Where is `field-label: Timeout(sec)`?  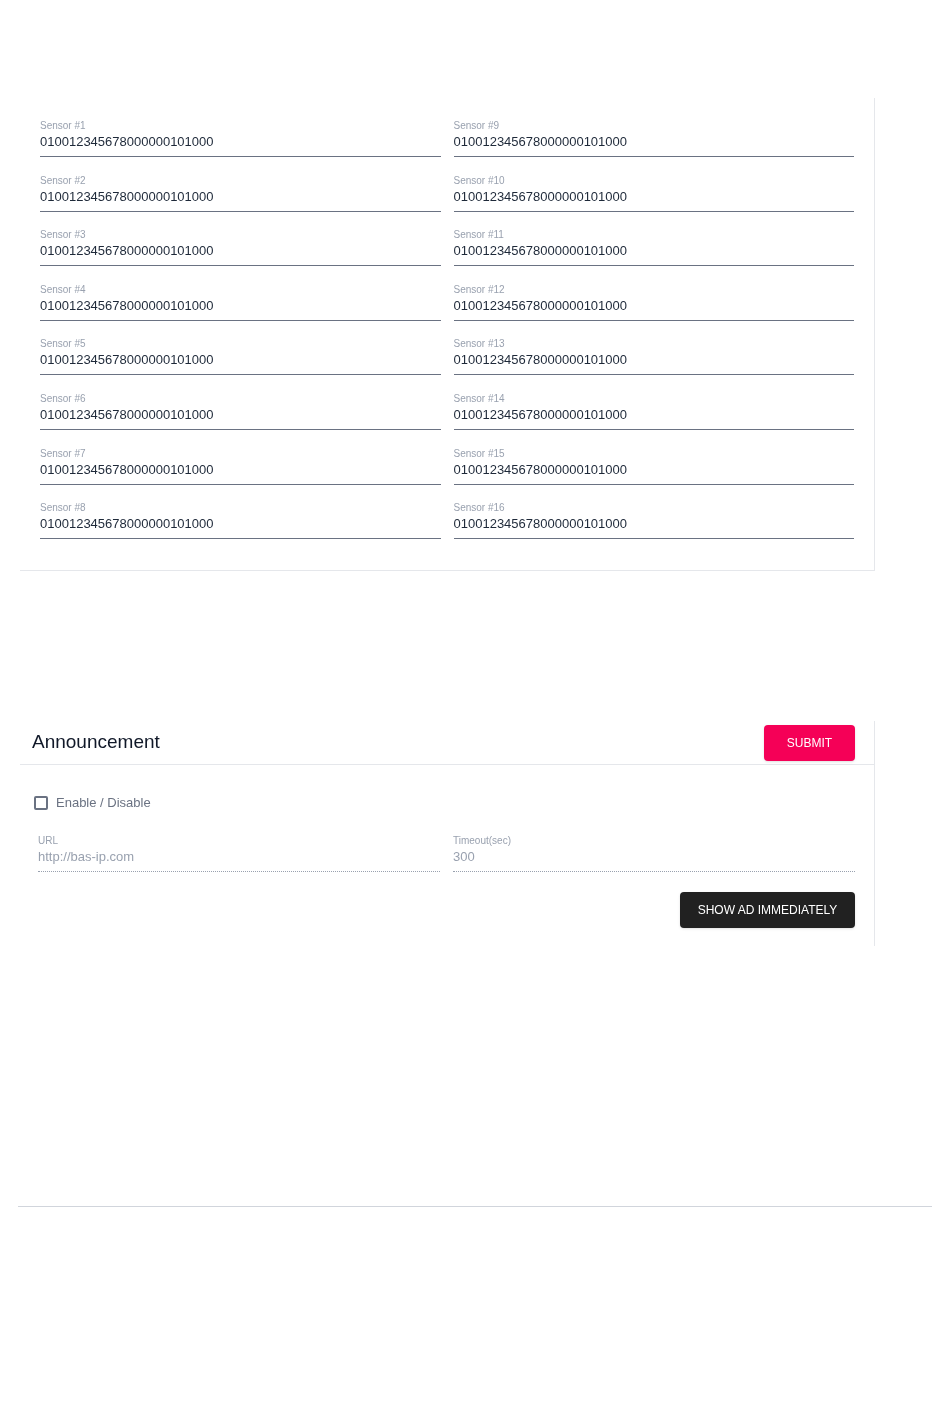 field-label: Timeout(sec) is located at coordinates (482, 840).